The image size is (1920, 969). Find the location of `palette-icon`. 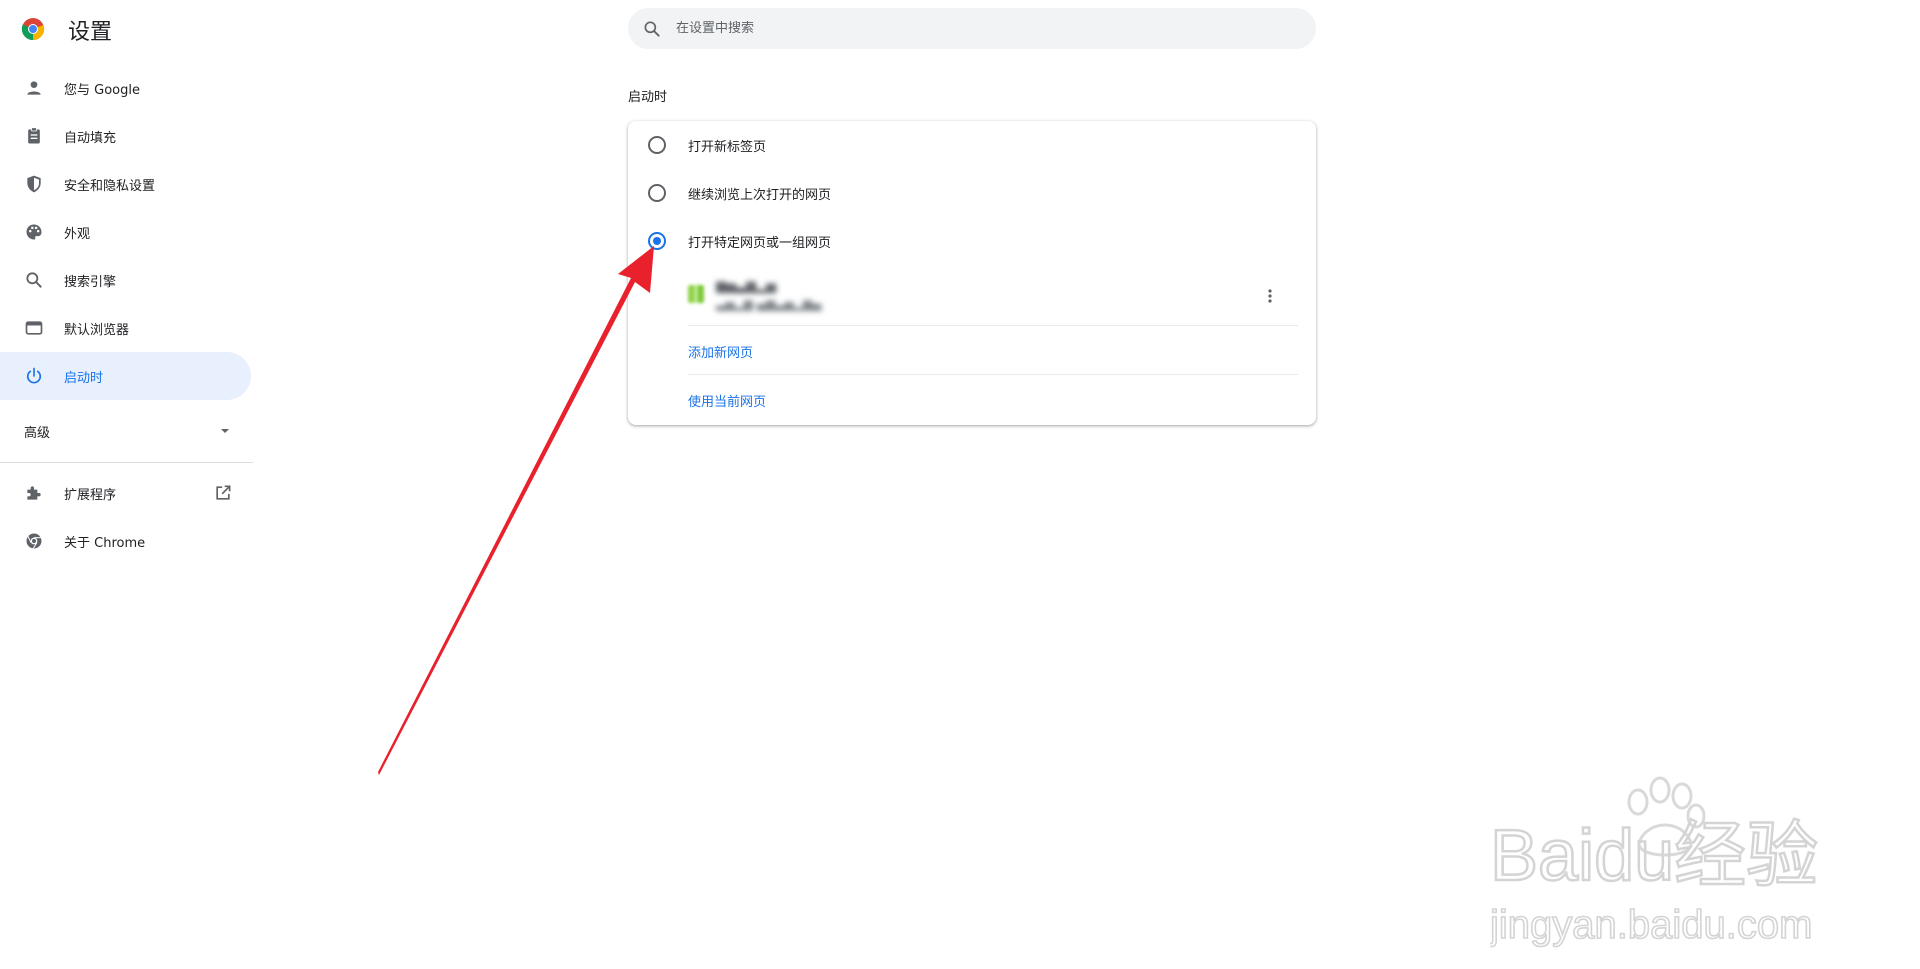

palette-icon is located at coordinates (34, 232).